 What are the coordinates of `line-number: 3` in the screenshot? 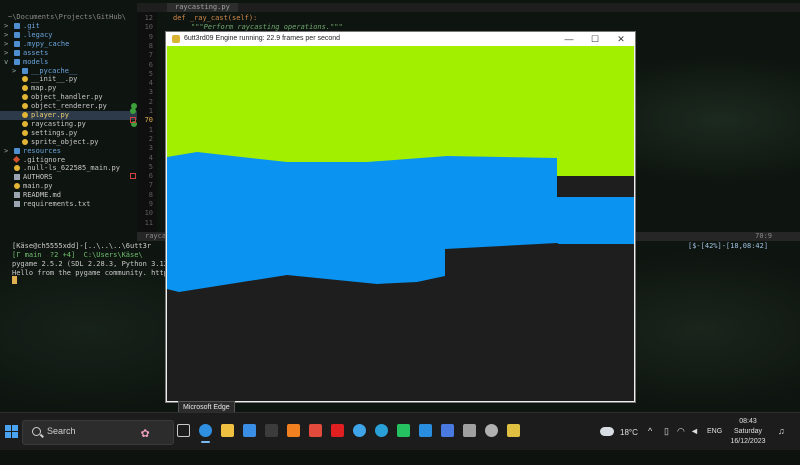 It's located at (150, 148).